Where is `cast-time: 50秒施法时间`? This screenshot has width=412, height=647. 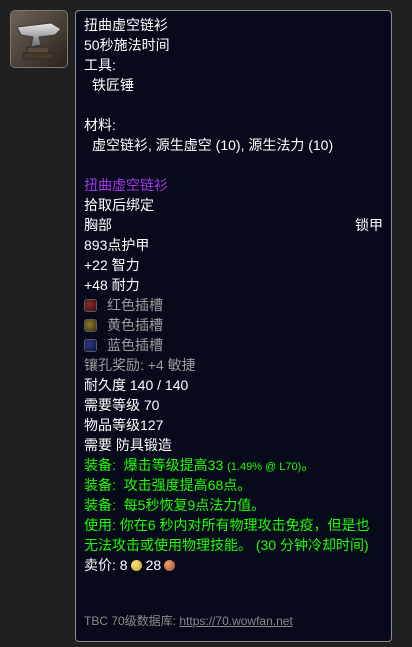
cast-time: 50秒施法时间 is located at coordinates (127, 45).